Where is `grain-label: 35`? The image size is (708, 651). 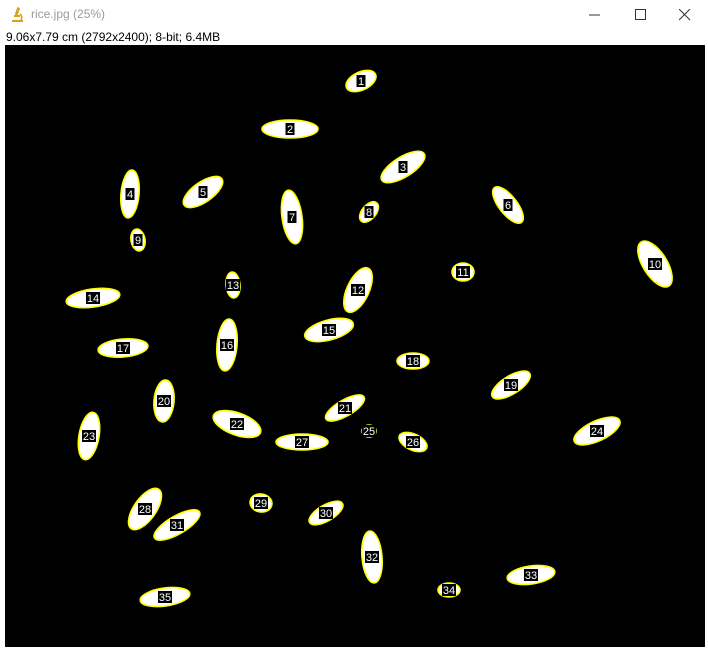
grain-label: 35 is located at coordinates (165, 598).